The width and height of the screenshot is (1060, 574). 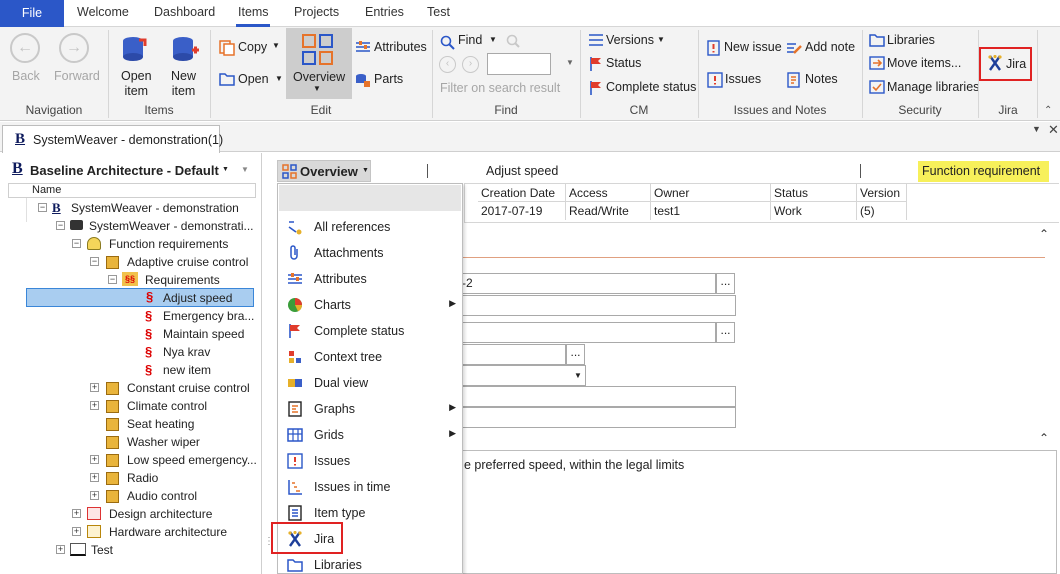 What do you see at coordinates (140, 297) in the screenshot?
I see `tree-node-selected: § Adjust speed` at bounding box center [140, 297].